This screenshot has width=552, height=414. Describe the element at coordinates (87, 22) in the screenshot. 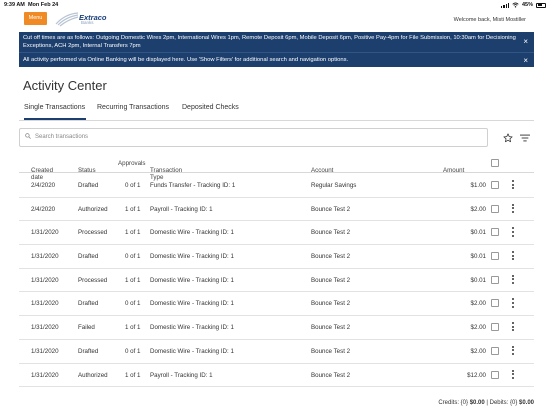

I see `logo-subtitle: Banks` at that location.